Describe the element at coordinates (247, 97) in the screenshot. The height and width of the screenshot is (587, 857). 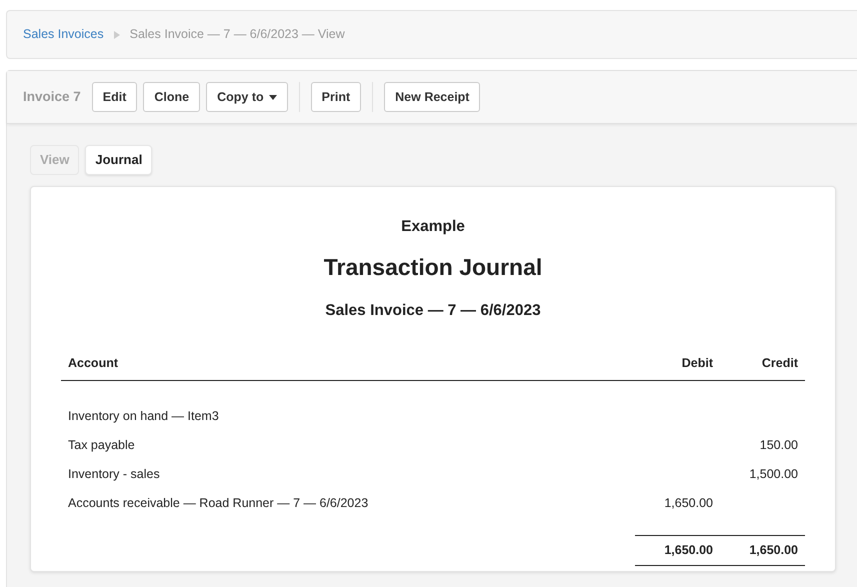
I see `dropdown-button: Copy to` at that location.